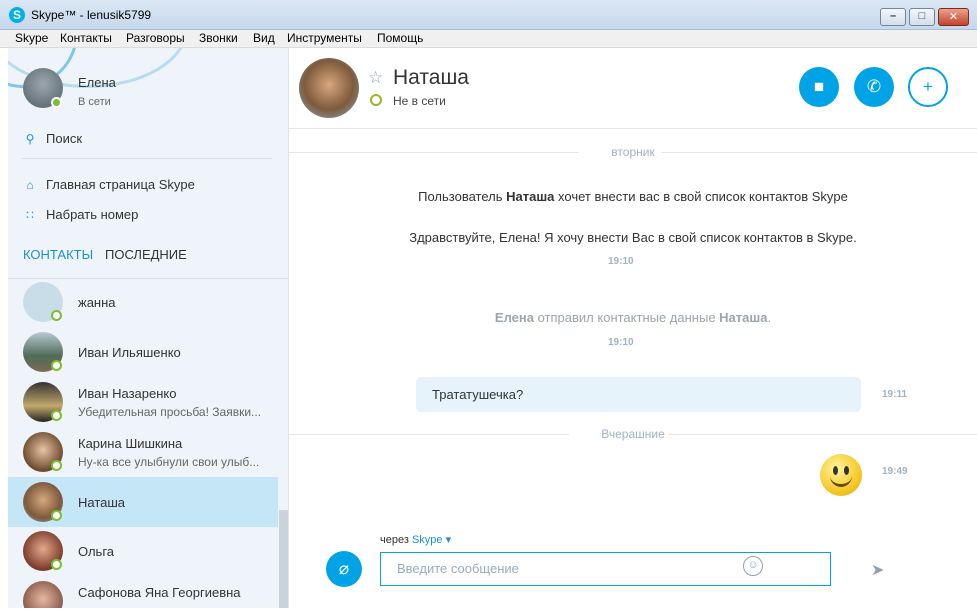 The height and width of the screenshot is (616, 977). What do you see at coordinates (769, 317) in the screenshot?
I see `system-text: .` at bounding box center [769, 317].